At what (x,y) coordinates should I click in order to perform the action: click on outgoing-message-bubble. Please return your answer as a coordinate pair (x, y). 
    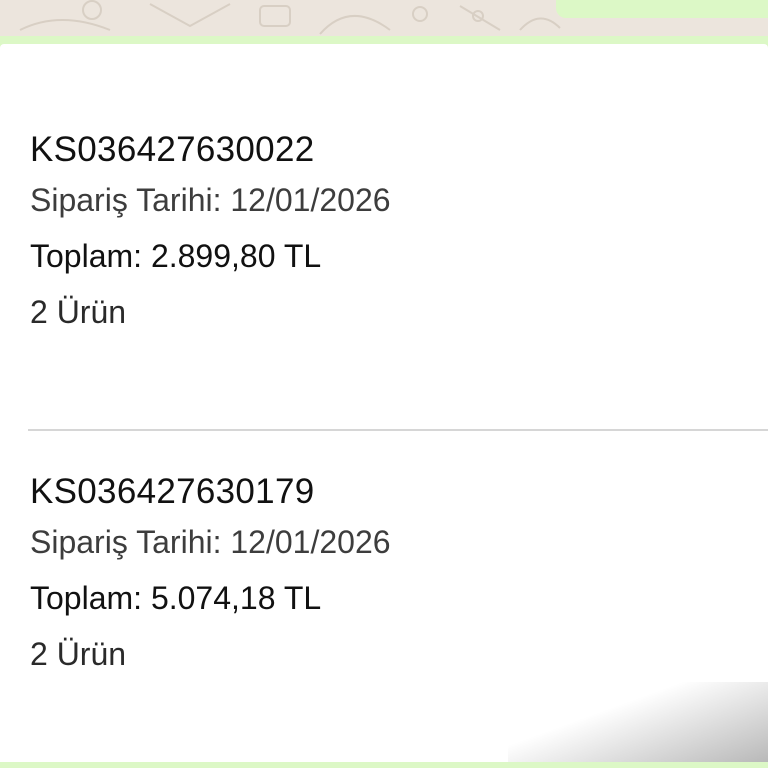
    Looking at the image, I should click on (662, 9).